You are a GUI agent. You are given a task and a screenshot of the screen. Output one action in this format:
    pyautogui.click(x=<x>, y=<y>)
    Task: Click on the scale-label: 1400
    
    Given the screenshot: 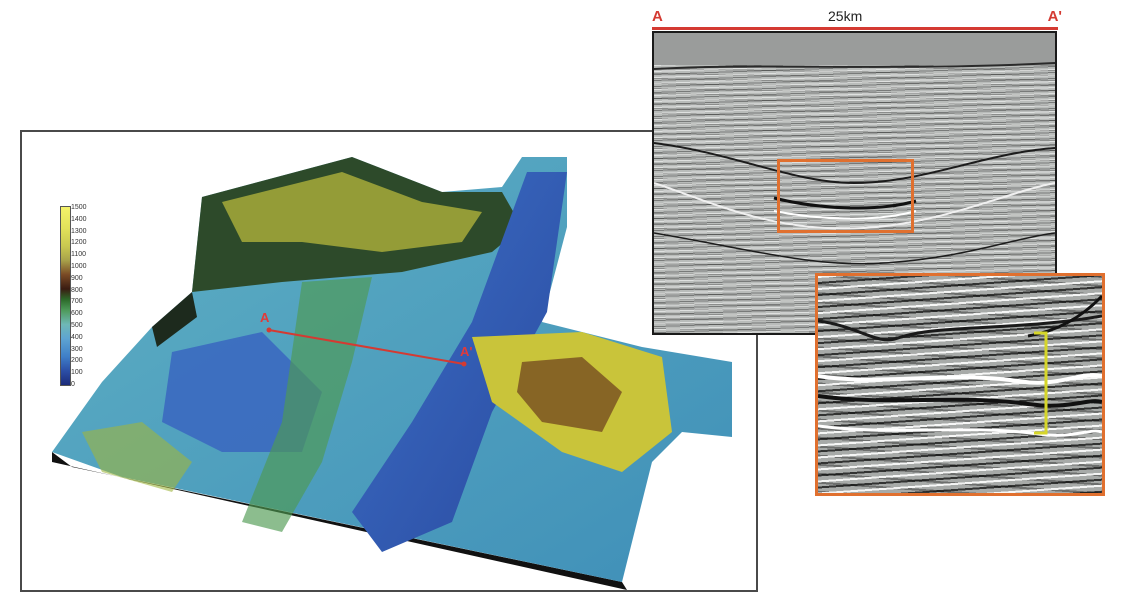 What is the action you would take?
    pyautogui.click(x=79, y=219)
    